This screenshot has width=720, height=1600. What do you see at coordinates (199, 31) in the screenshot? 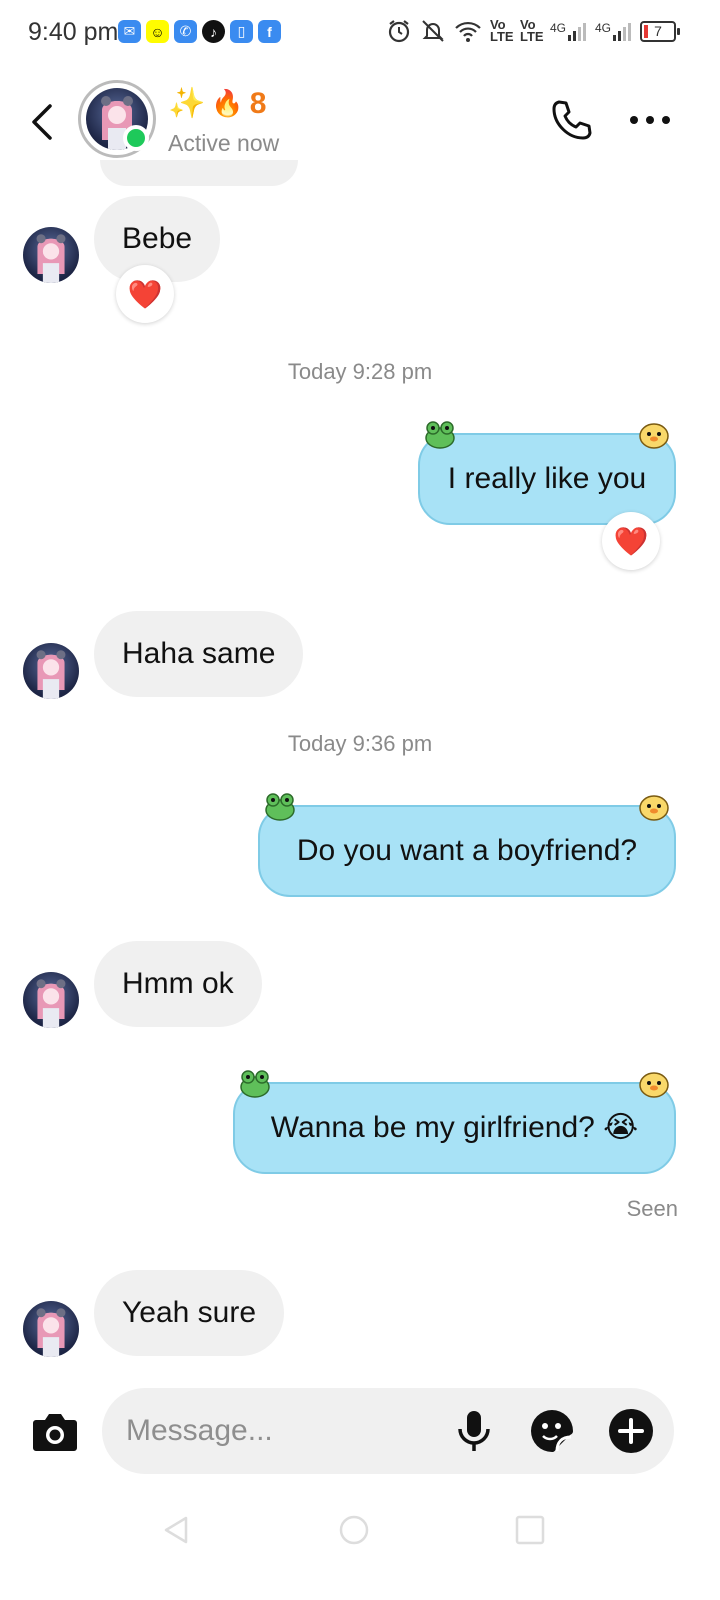
I see `notification-icons: ✉ ☺ ✆ ♪ ▯ f` at bounding box center [199, 31].